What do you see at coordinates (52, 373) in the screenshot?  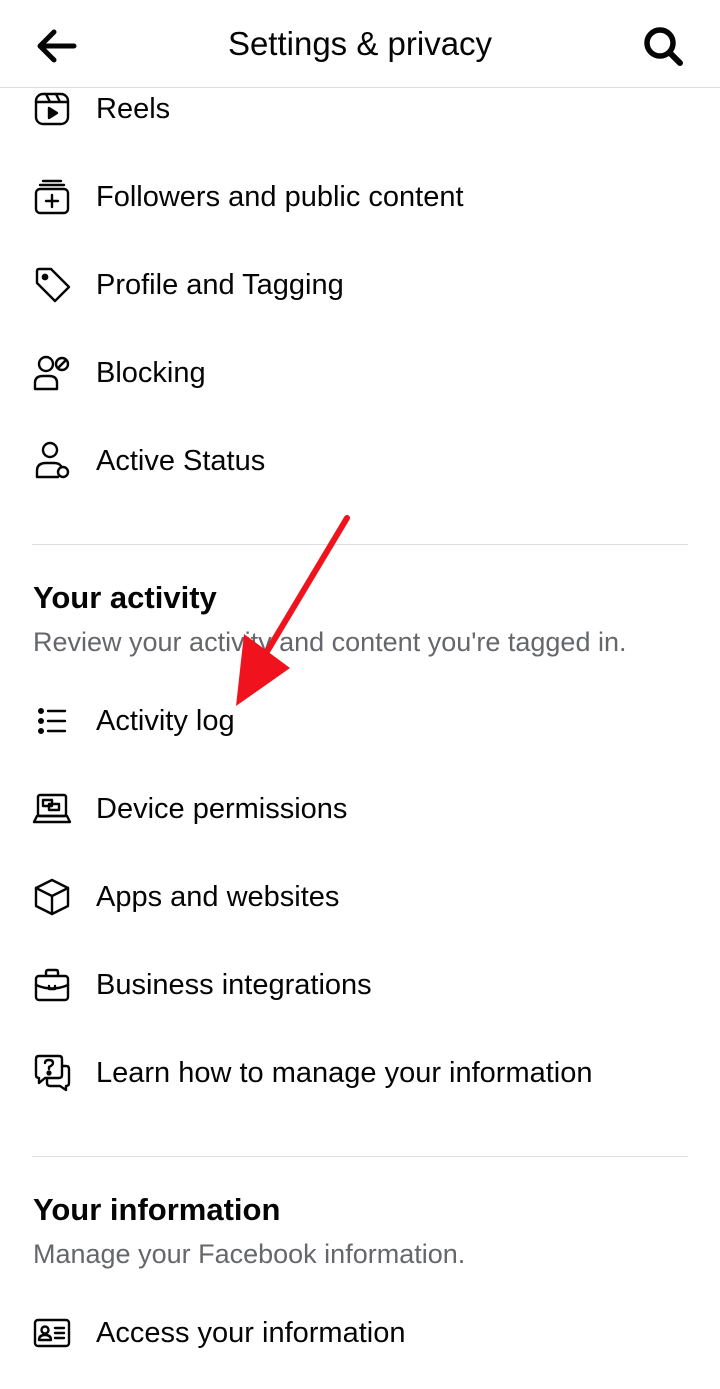 I see `block-user-icon` at bounding box center [52, 373].